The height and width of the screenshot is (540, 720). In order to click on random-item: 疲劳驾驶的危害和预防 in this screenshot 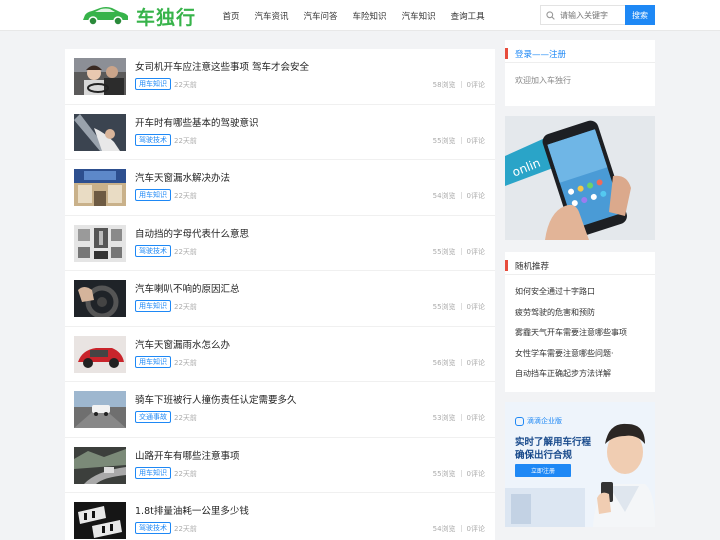, I will do `click(571, 317)`.